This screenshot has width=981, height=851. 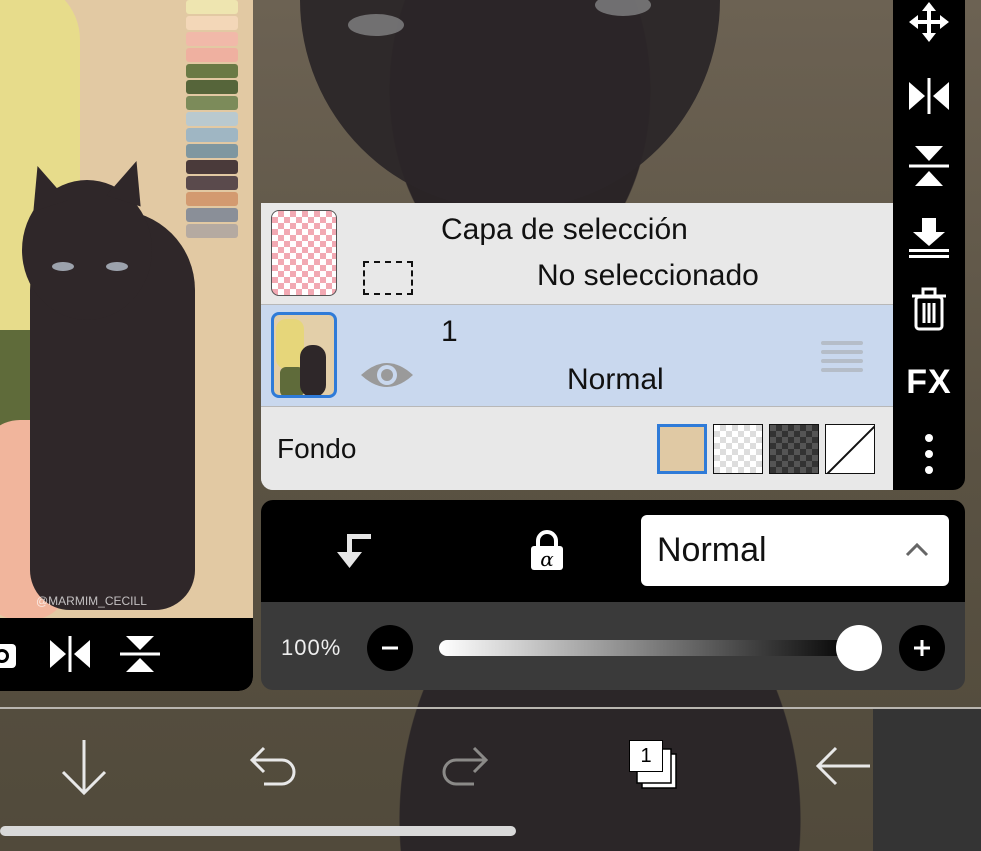 What do you see at coordinates (355, 553) in the screenshot?
I see `clip-arrow-icon` at bounding box center [355, 553].